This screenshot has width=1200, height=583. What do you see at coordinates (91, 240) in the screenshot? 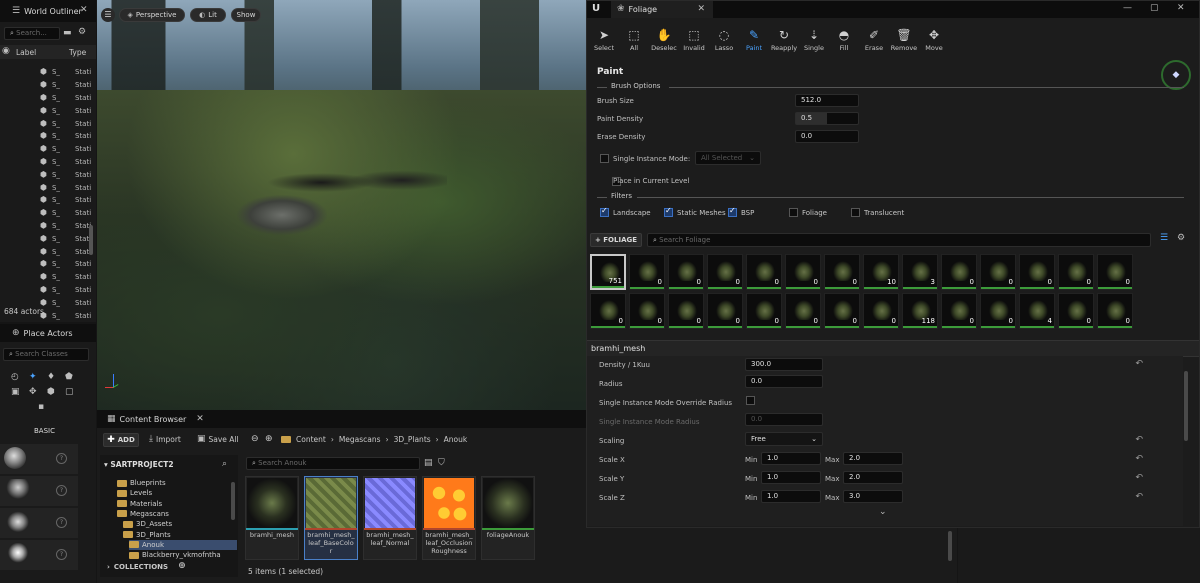
I see `outliner-scrollbar` at bounding box center [91, 240].